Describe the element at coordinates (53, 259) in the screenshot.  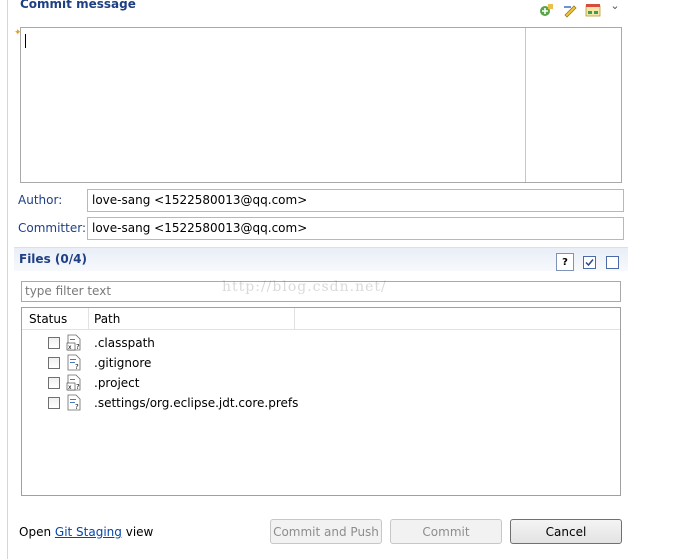
I see `files-title: Files (0/4)` at that location.